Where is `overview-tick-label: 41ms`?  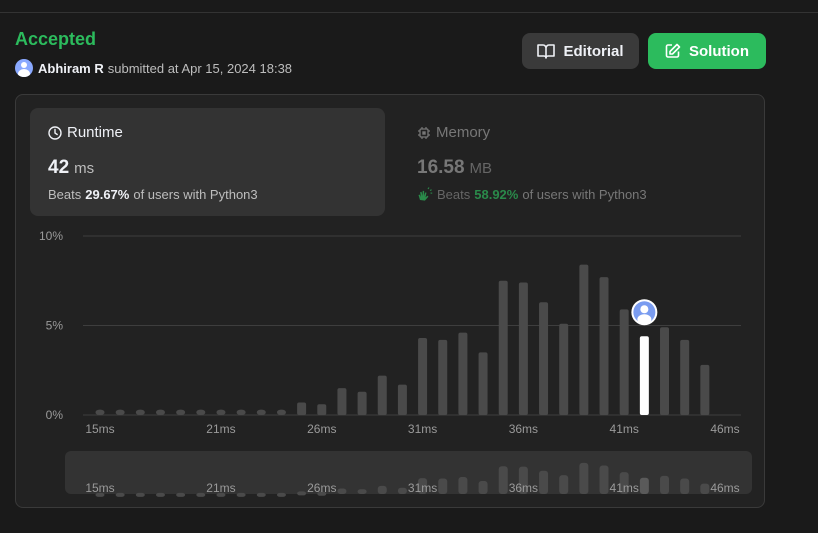 overview-tick-label: 41ms is located at coordinates (624, 488).